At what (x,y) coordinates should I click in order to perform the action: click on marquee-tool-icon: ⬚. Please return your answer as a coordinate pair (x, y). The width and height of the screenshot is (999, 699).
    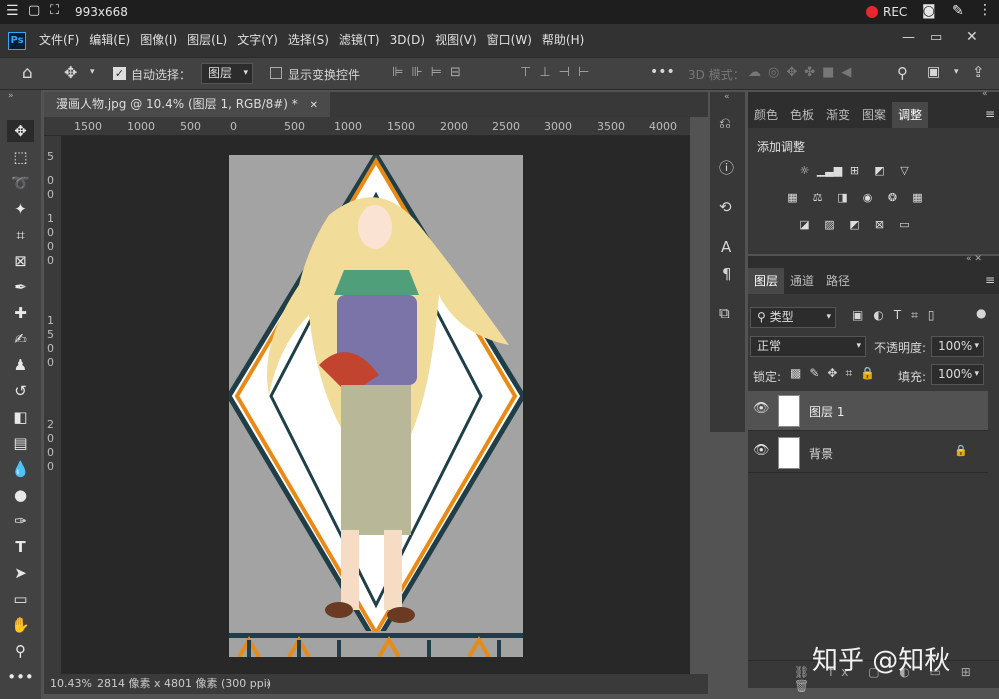
    Looking at the image, I should click on (20, 157).